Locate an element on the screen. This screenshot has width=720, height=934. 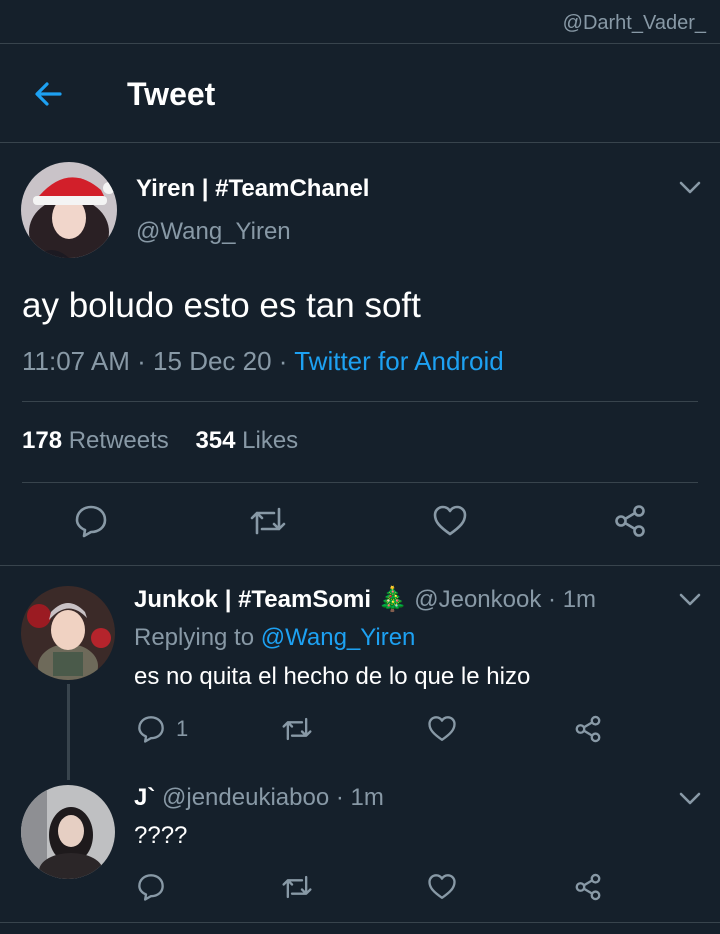
reply-button: 1 is located at coordinates (162, 729).